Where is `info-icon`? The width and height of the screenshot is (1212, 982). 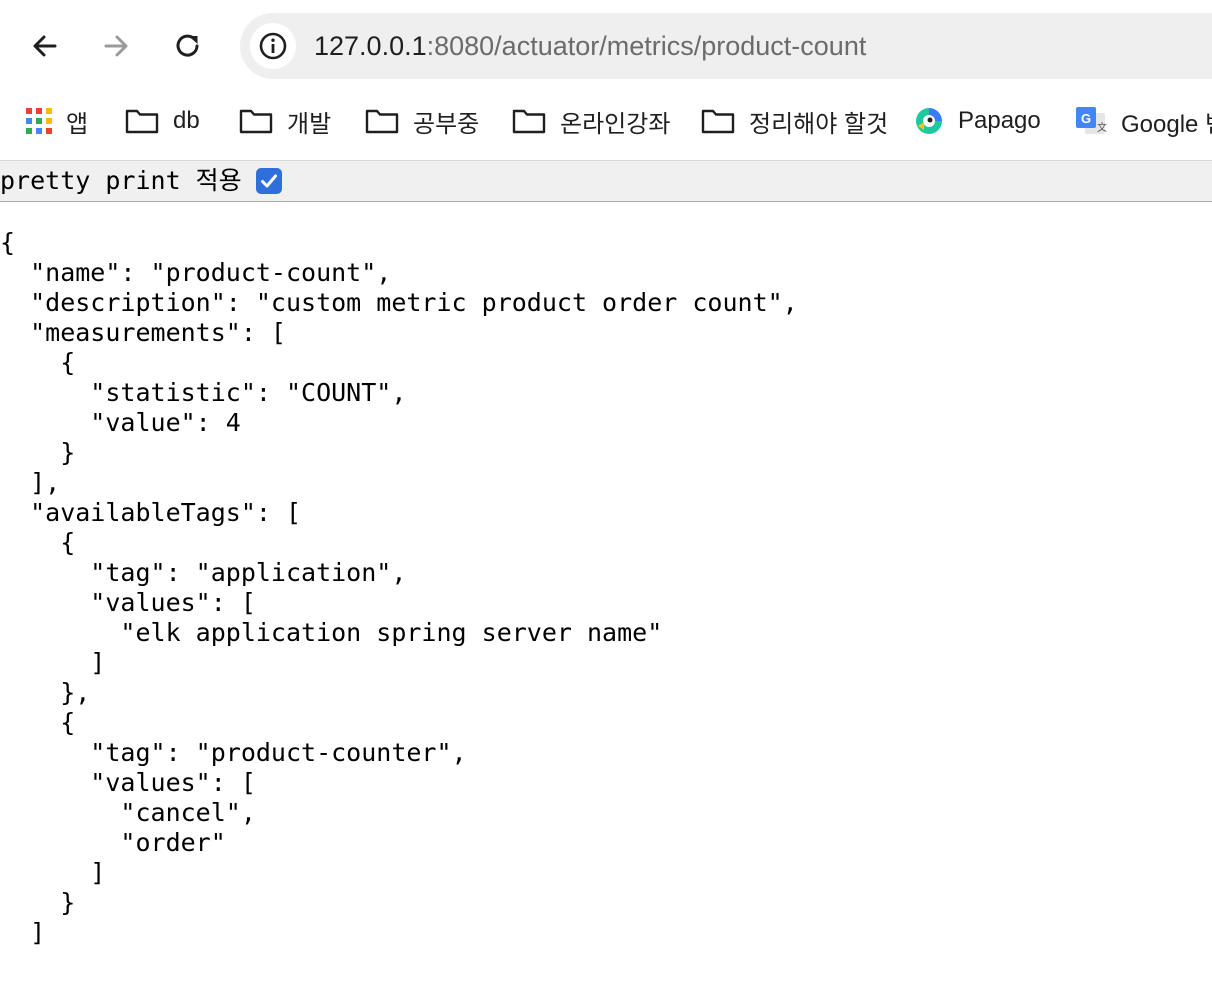
info-icon is located at coordinates (273, 46).